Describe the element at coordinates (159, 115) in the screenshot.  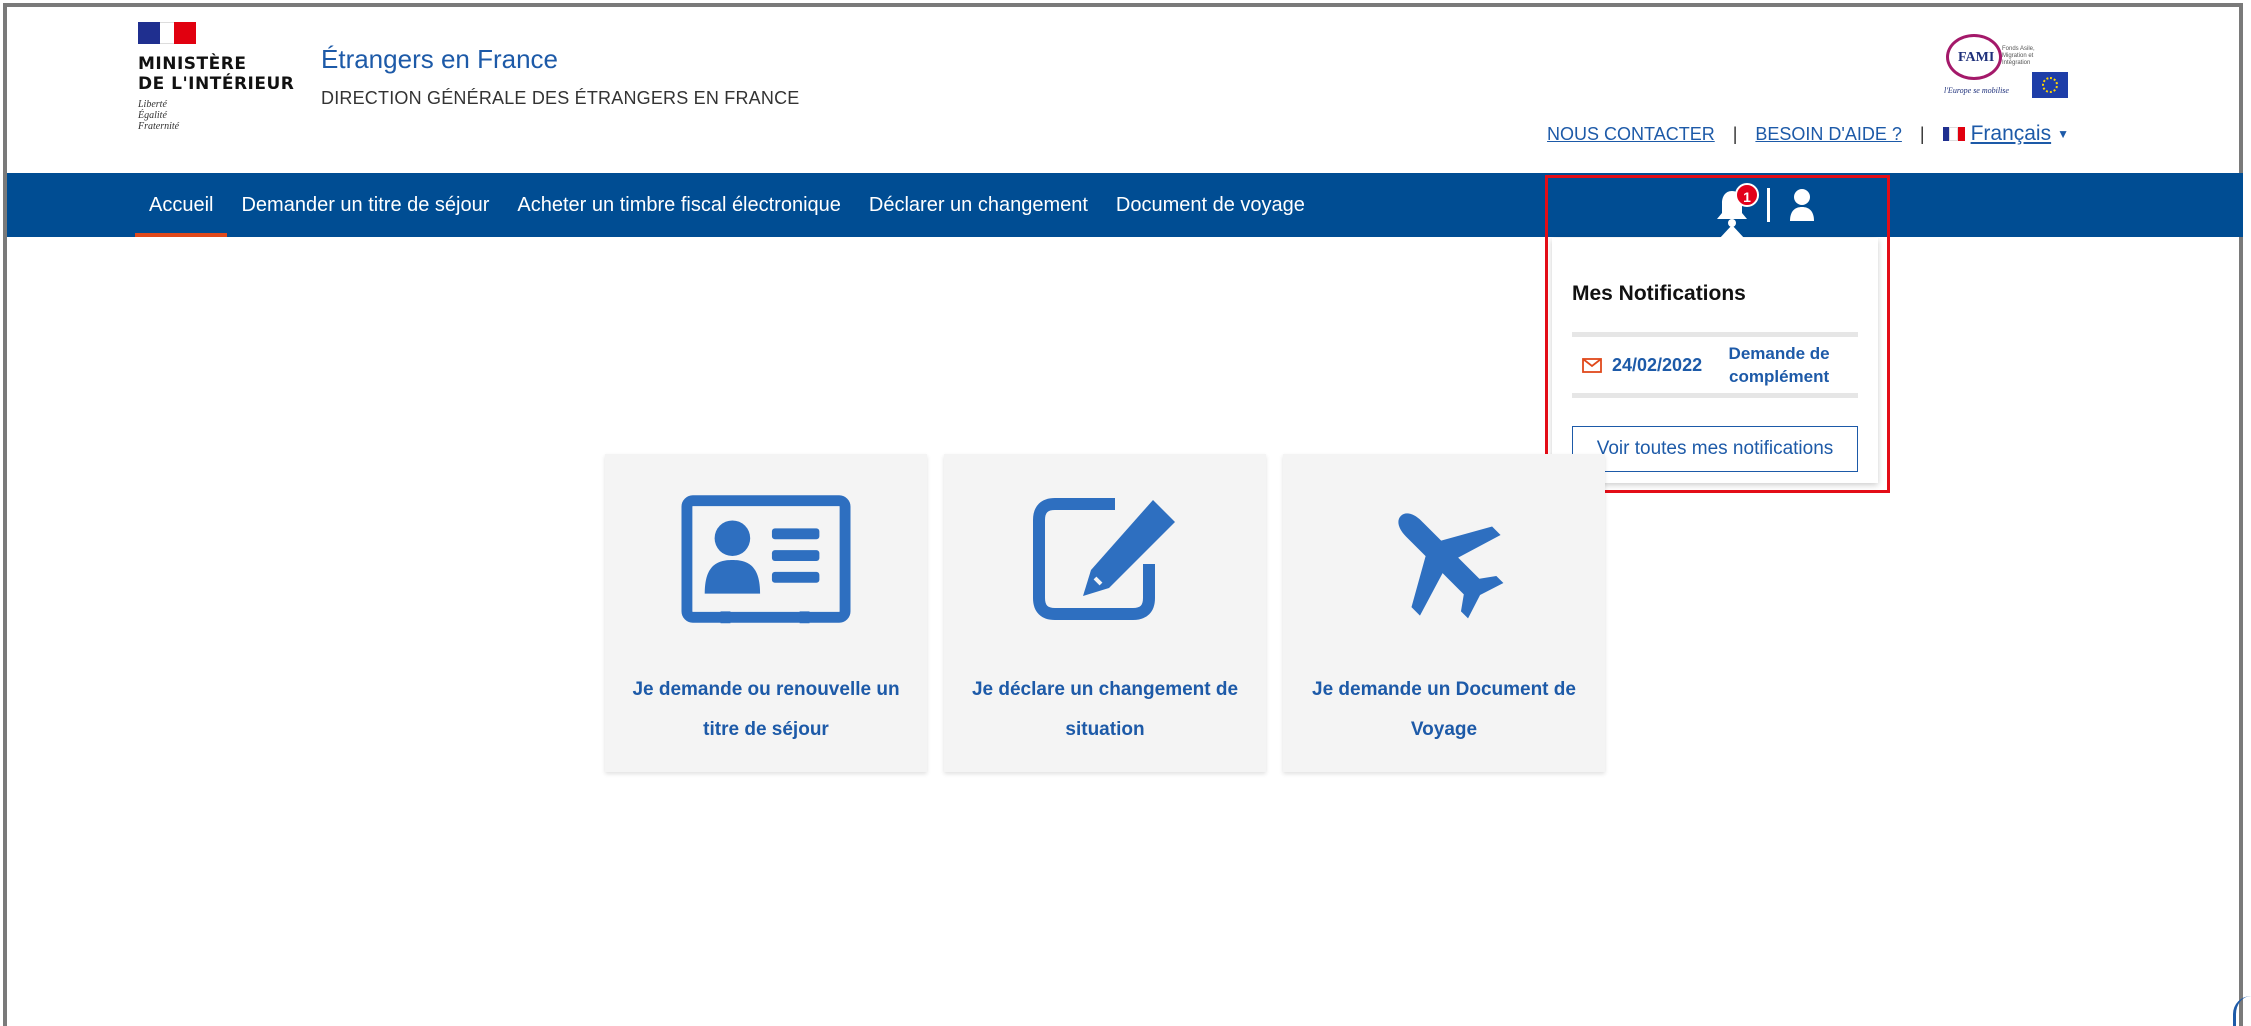
I see `ministry-motto: Liberté Égalité Fraternité` at that location.